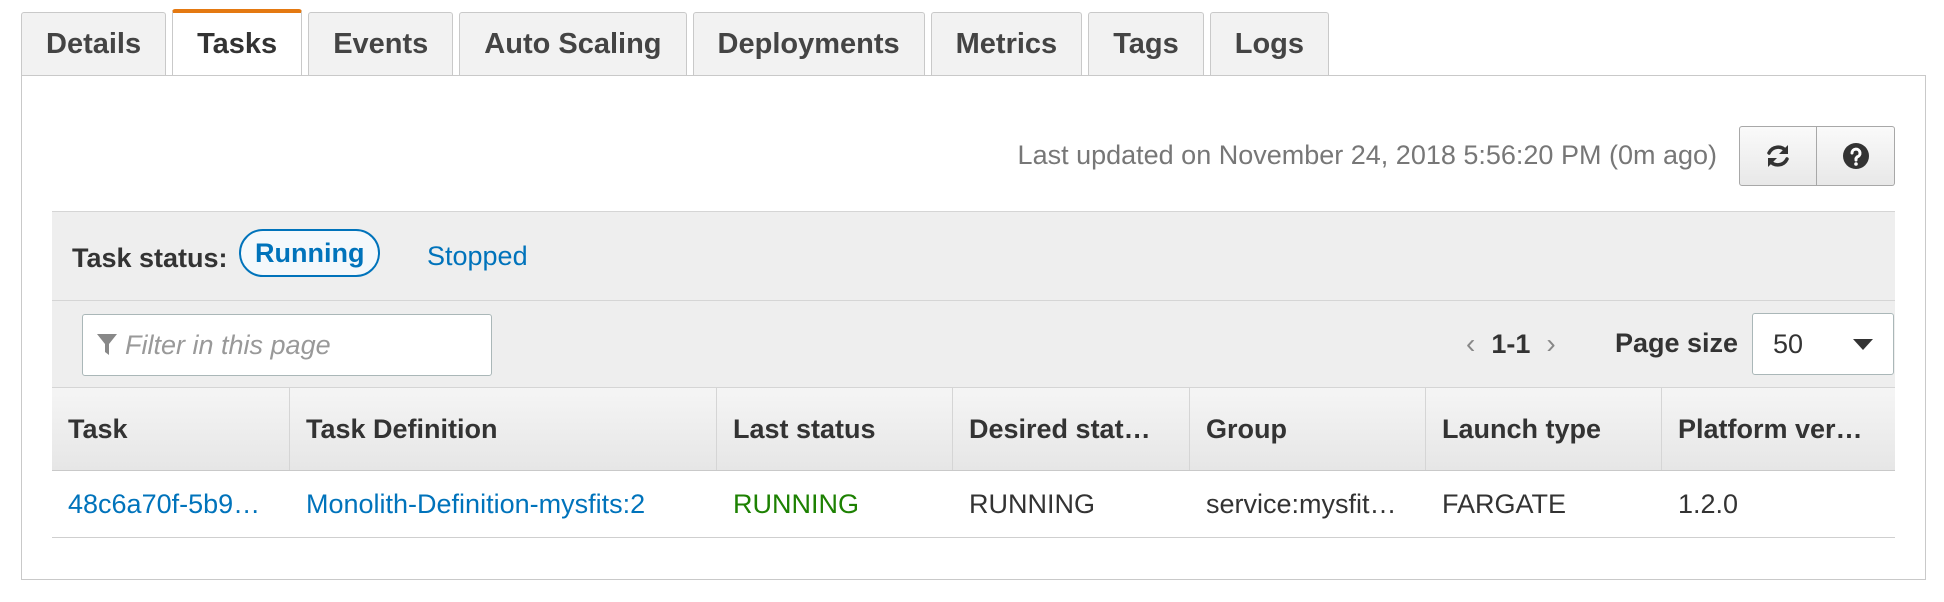 The width and height of the screenshot is (1944, 602). Describe the element at coordinates (1823, 344) in the screenshot. I see `page-size-select: 50` at that location.